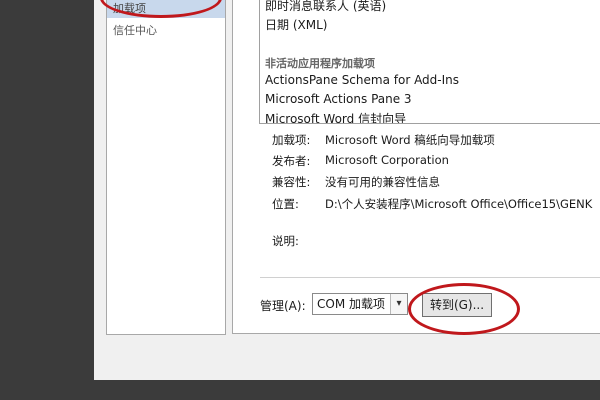 The height and width of the screenshot is (400, 600). What do you see at coordinates (325, 7) in the screenshot?
I see `list-item: 即时消息联系人 (英语)` at bounding box center [325, 7].